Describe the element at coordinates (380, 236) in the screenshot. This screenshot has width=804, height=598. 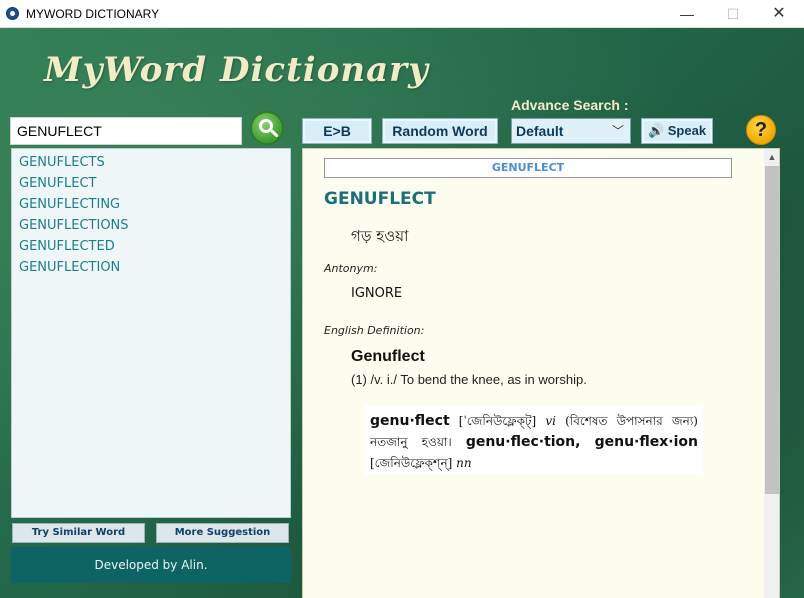
I see `bangla-meaning: গড় হওয়া` at that location.